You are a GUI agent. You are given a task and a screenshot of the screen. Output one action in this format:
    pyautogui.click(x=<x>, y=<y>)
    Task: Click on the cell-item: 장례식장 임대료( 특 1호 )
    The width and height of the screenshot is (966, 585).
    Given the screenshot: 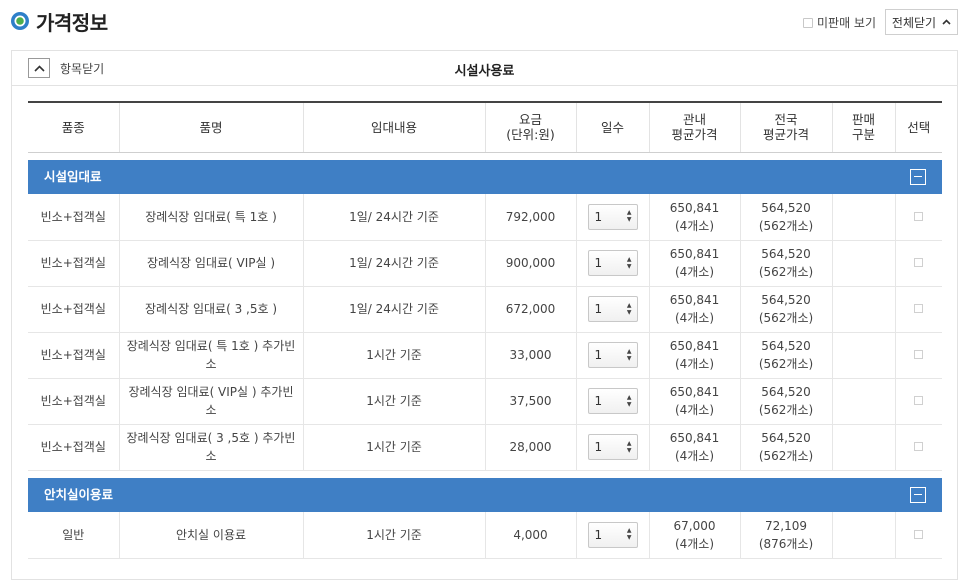 What is the action you would take?
    pyautogui.click(x=210, y=217)
    